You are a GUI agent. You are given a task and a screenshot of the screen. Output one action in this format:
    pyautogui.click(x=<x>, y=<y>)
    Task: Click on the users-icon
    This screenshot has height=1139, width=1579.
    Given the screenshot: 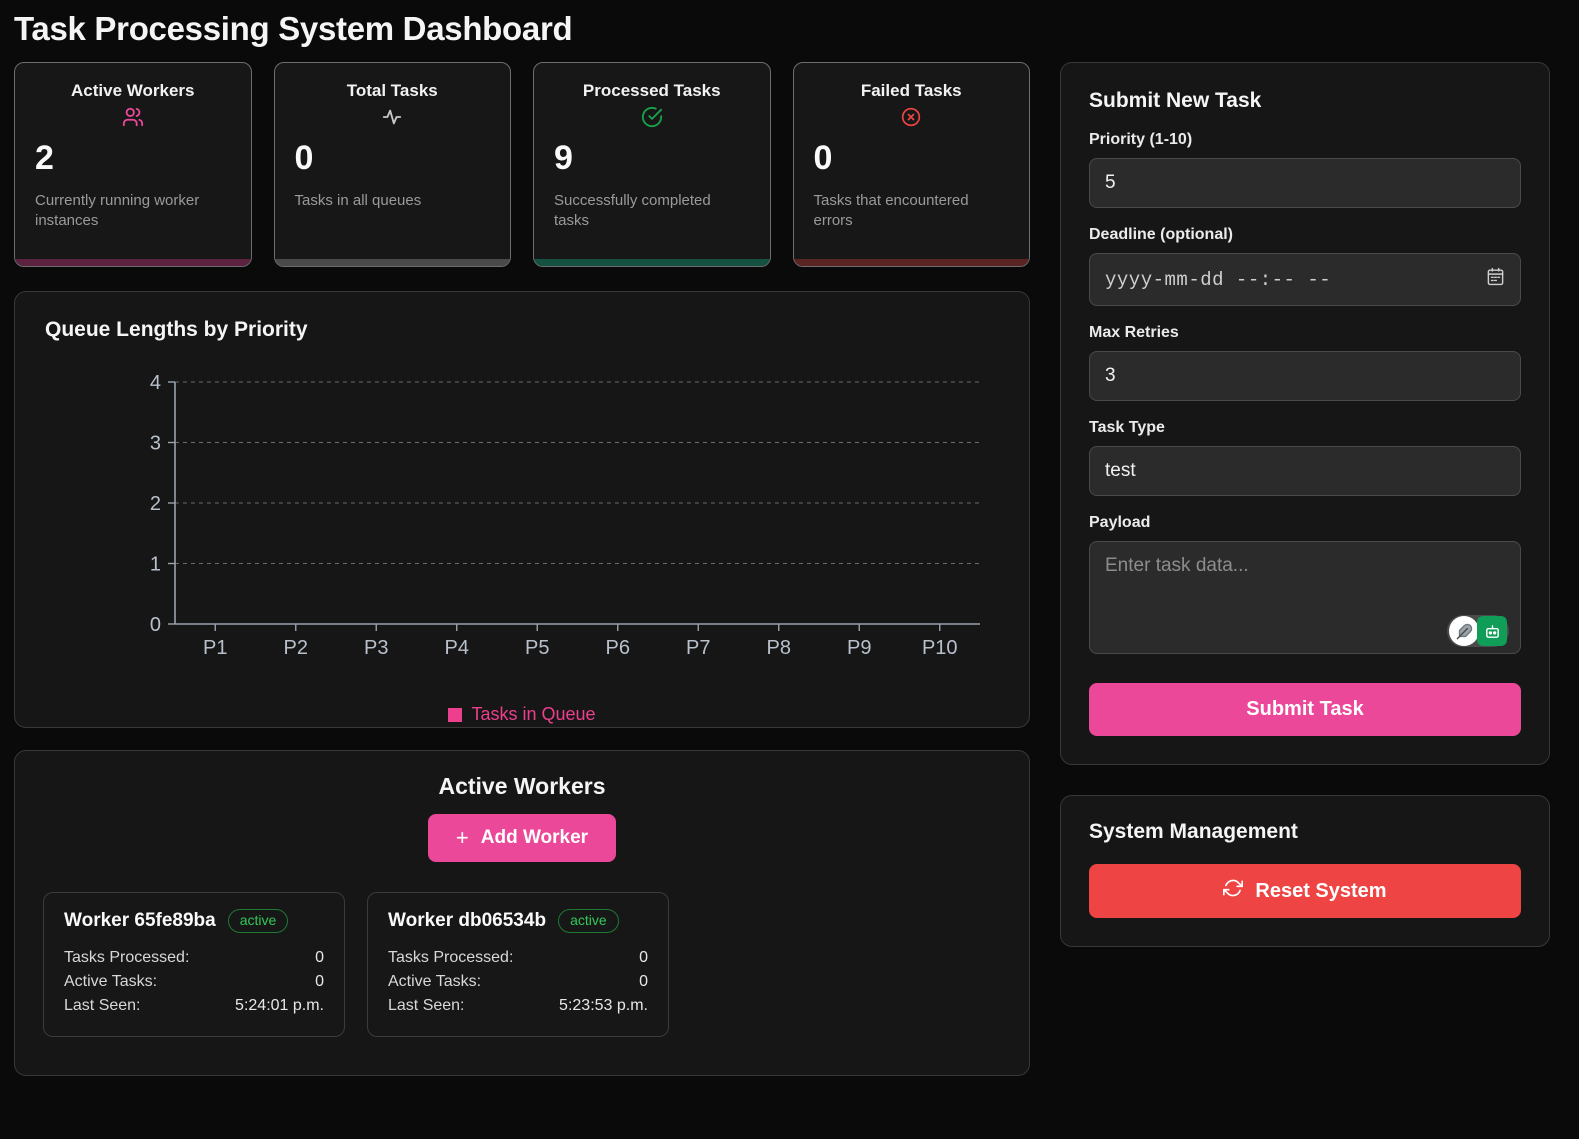 What is the action you would take?
    pyautogui.click(x=133, y=117)
    